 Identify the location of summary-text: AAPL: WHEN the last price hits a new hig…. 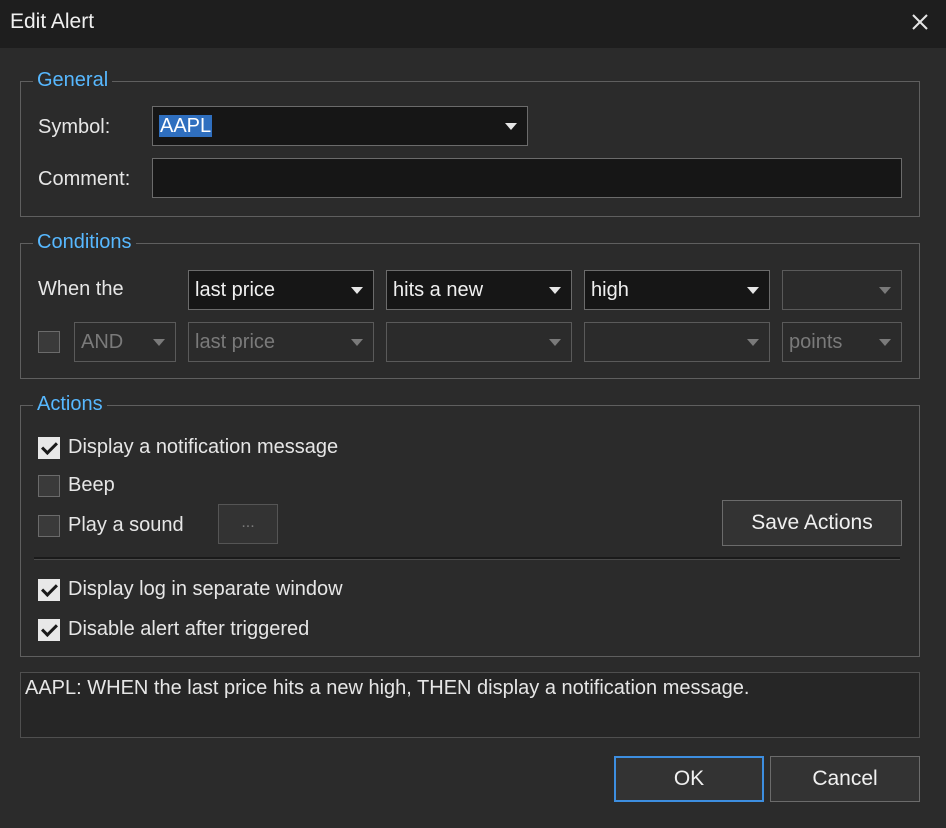
(387, 688).